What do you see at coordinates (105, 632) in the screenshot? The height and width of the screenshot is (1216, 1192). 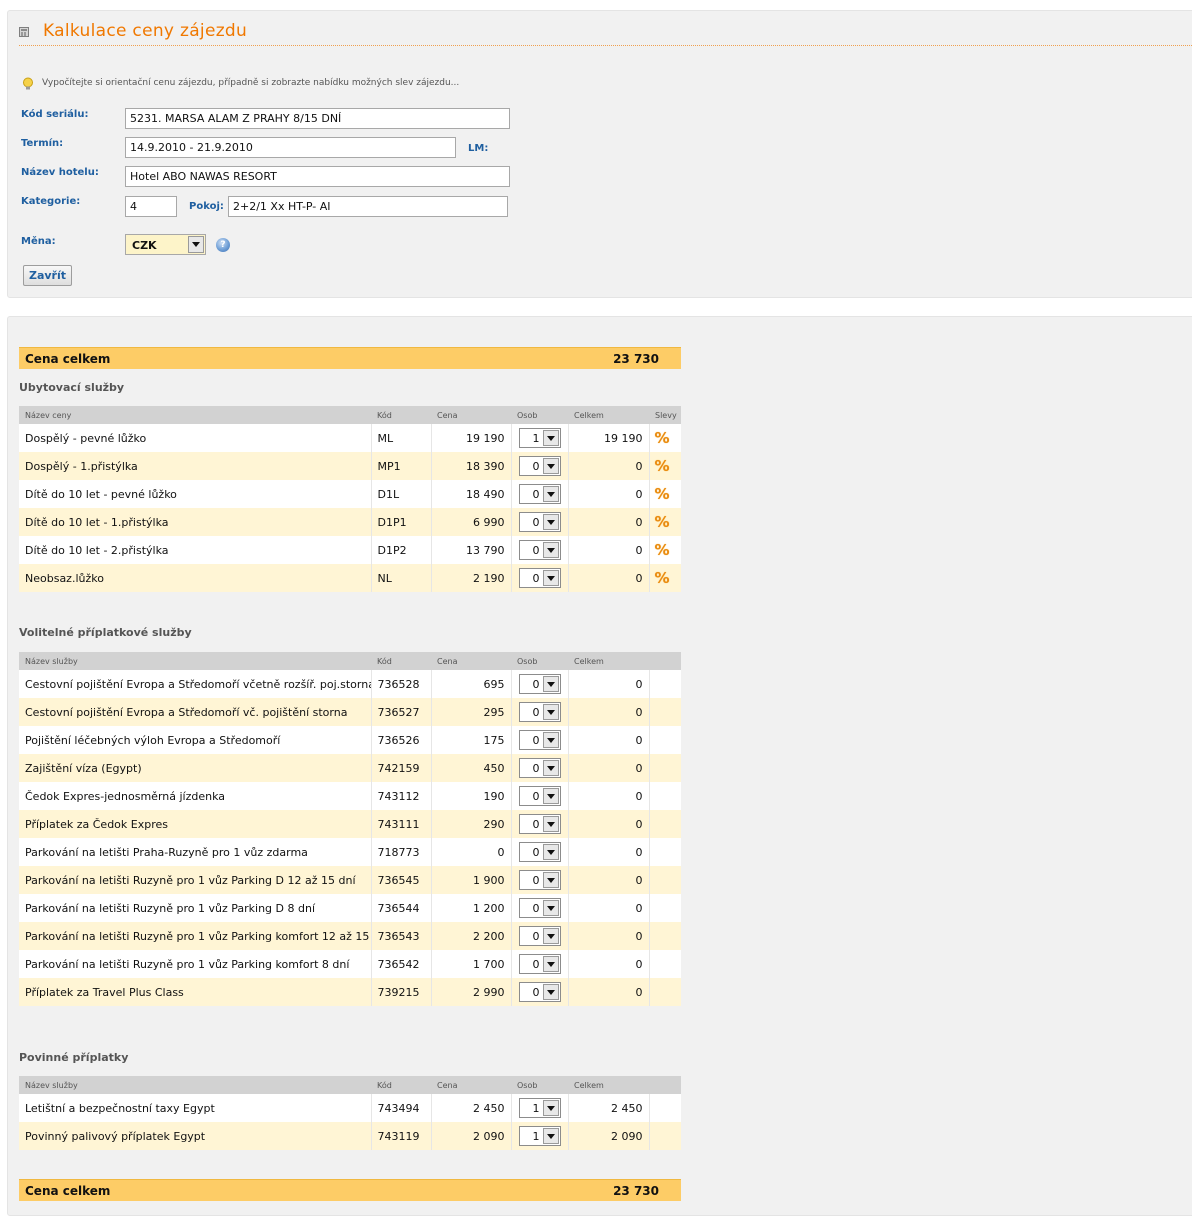 I see `section-title-volitelne: Volitelné příplatkové služby` at bounding box center [105, 632].